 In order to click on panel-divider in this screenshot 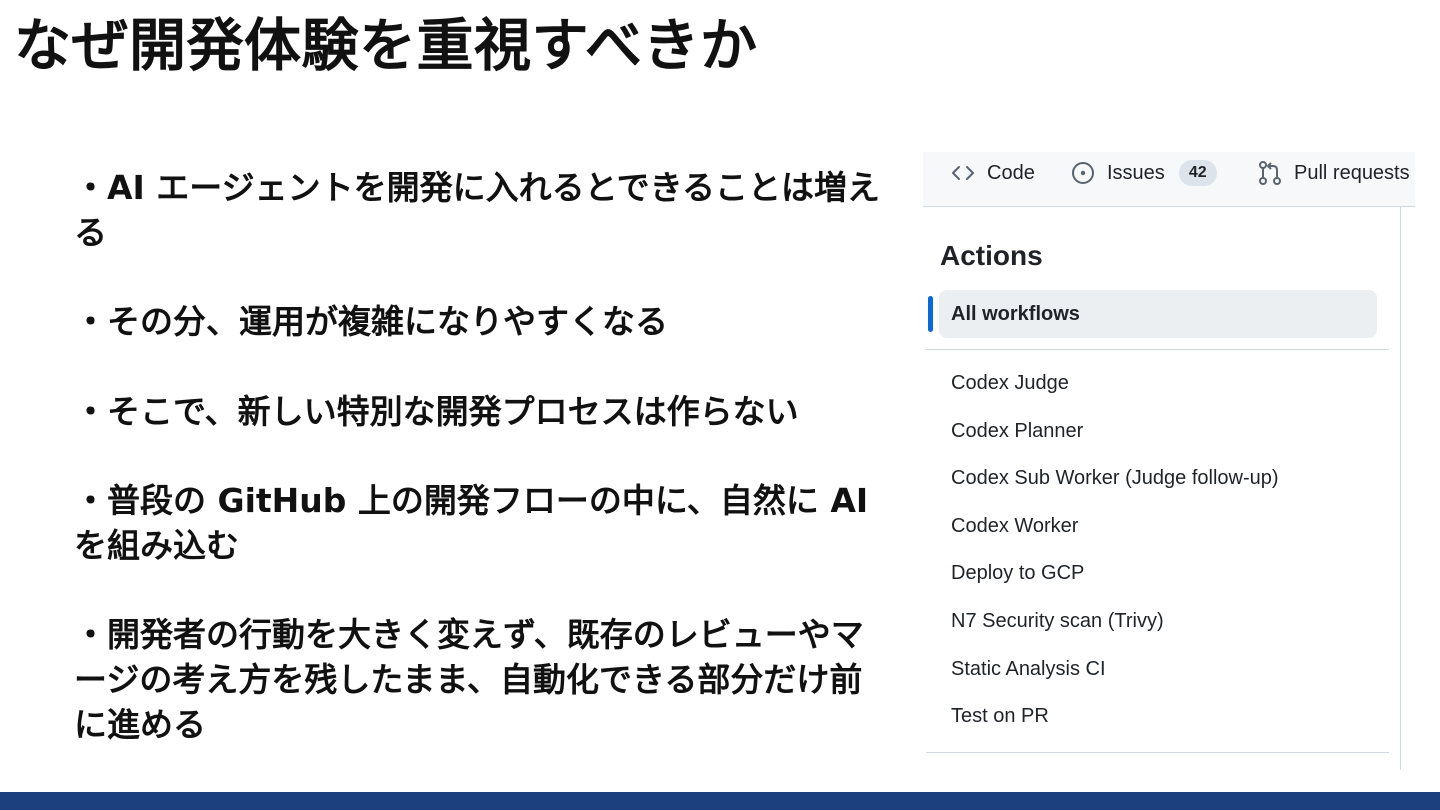, I will do `click(1400, 488)`.